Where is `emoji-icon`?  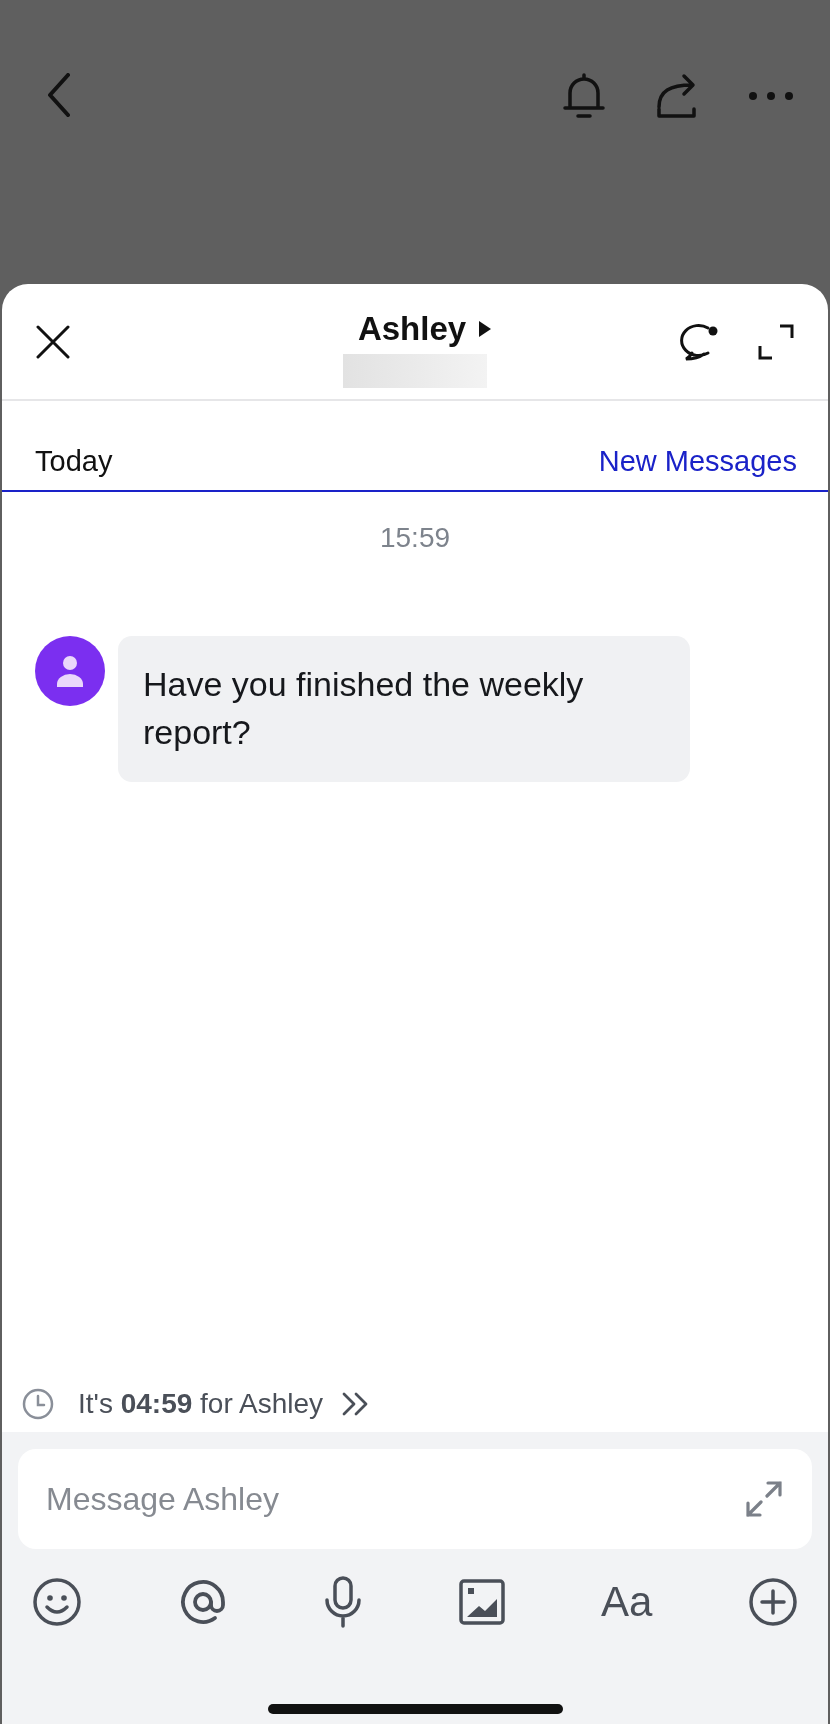
emoji-icon is located at coordinates (57, 1602).